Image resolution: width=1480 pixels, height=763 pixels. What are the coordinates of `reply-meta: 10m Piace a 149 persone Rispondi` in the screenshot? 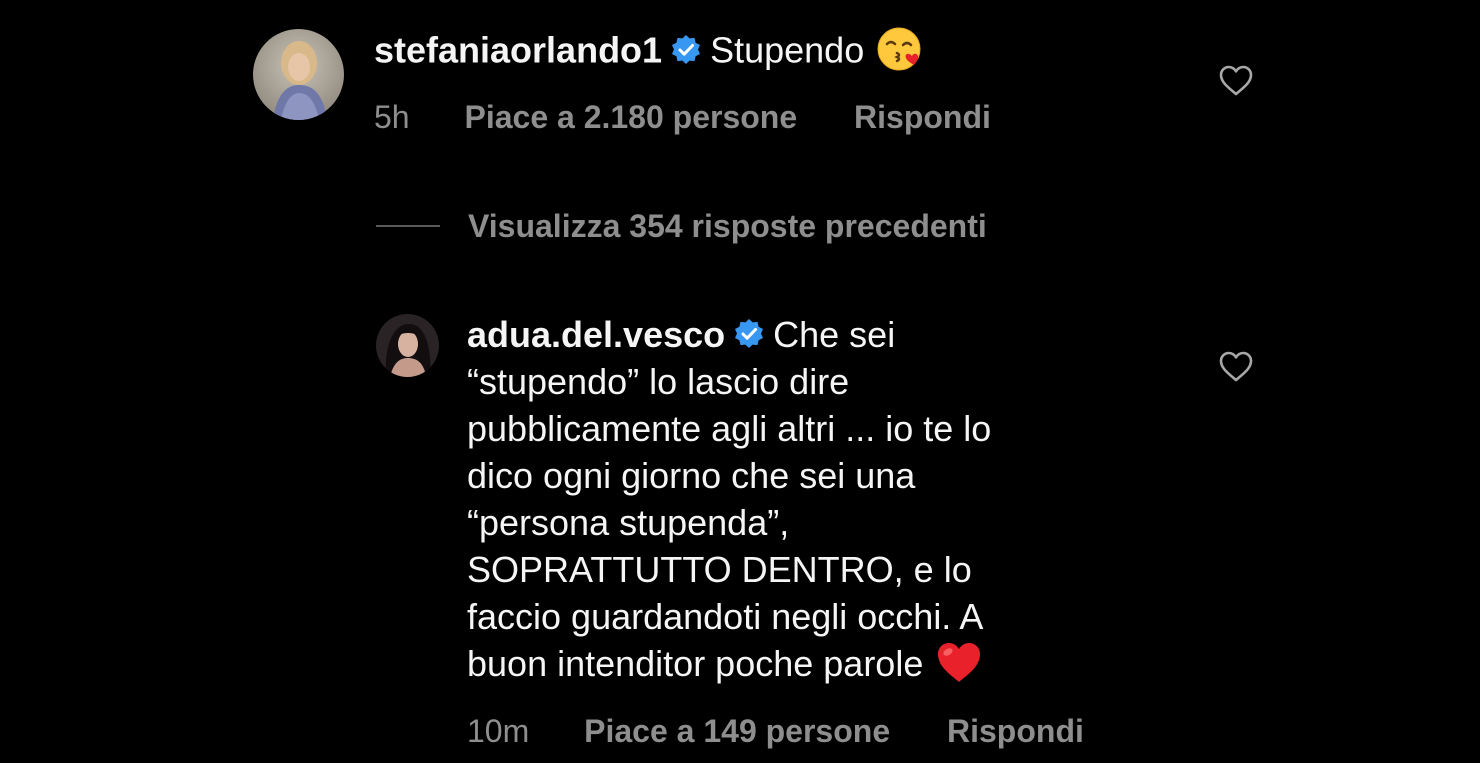 It's located at (775, 731).